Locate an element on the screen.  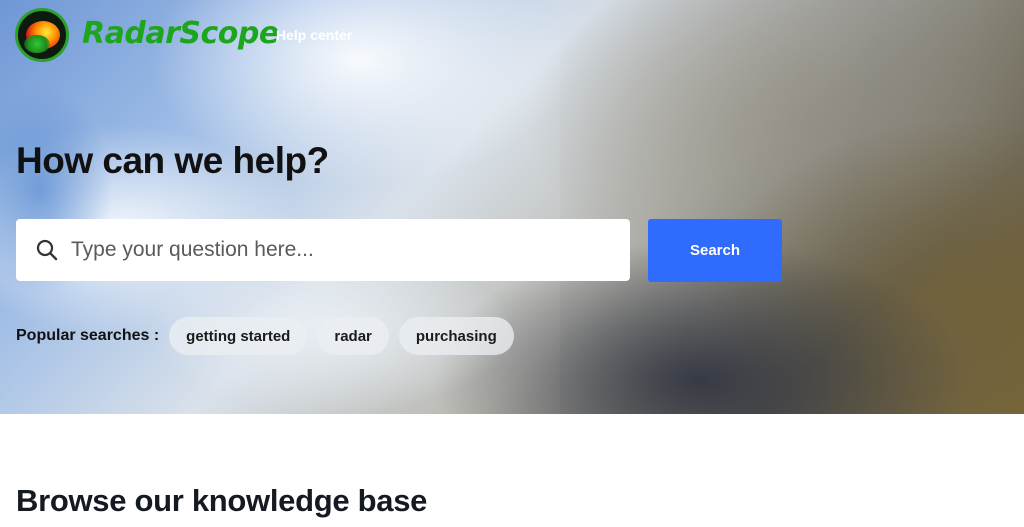
knowledge-base-title: Browse our knowledge base is located at coordinates (222, 500).